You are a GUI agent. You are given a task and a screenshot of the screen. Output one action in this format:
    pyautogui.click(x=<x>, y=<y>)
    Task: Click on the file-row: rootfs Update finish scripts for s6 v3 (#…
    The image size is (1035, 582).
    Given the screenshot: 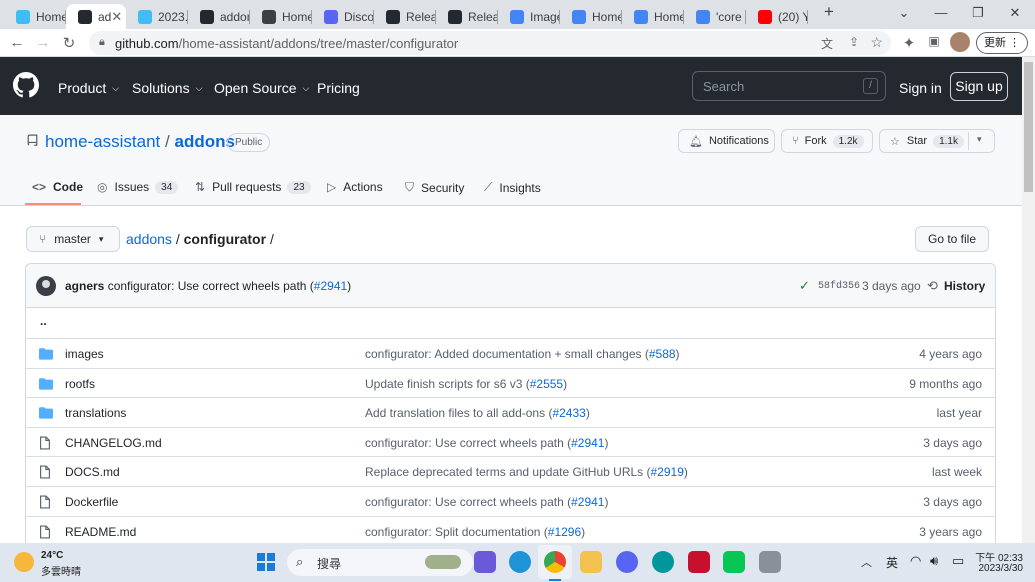 What is the action you would take?
    pyautogui.click(x=510, y=382)
    